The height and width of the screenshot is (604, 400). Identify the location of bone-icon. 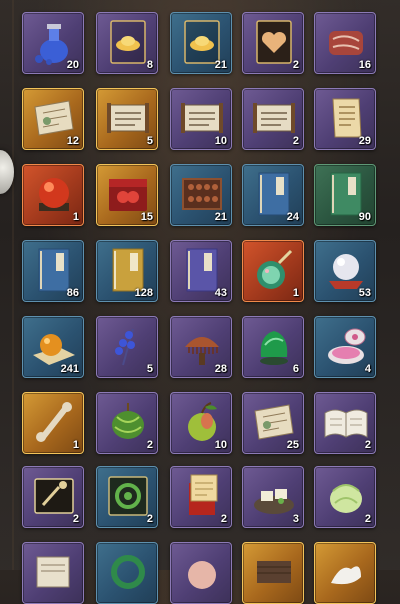
(54, 422).